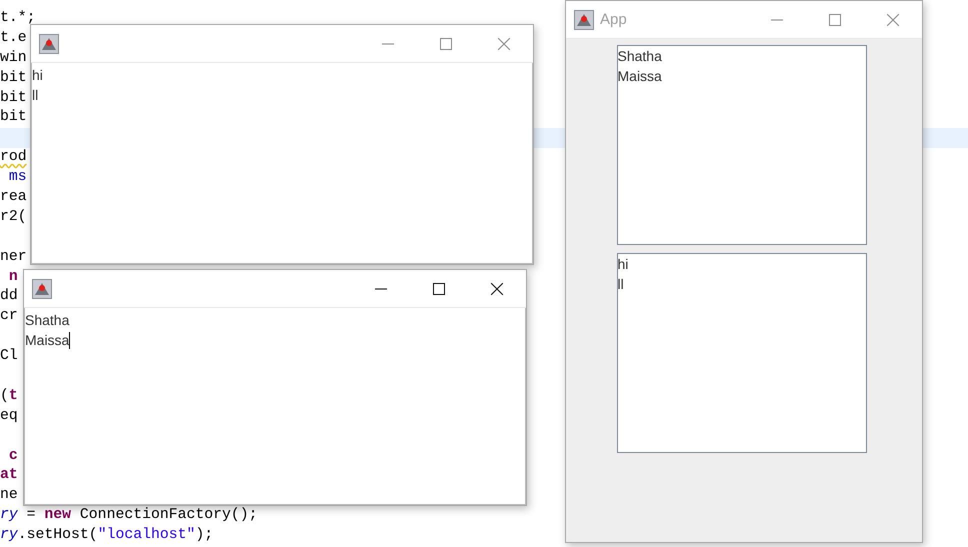 The height and width of the screenshot is (547, 968). I want to click on code-line: Cl, so click(9, 356).